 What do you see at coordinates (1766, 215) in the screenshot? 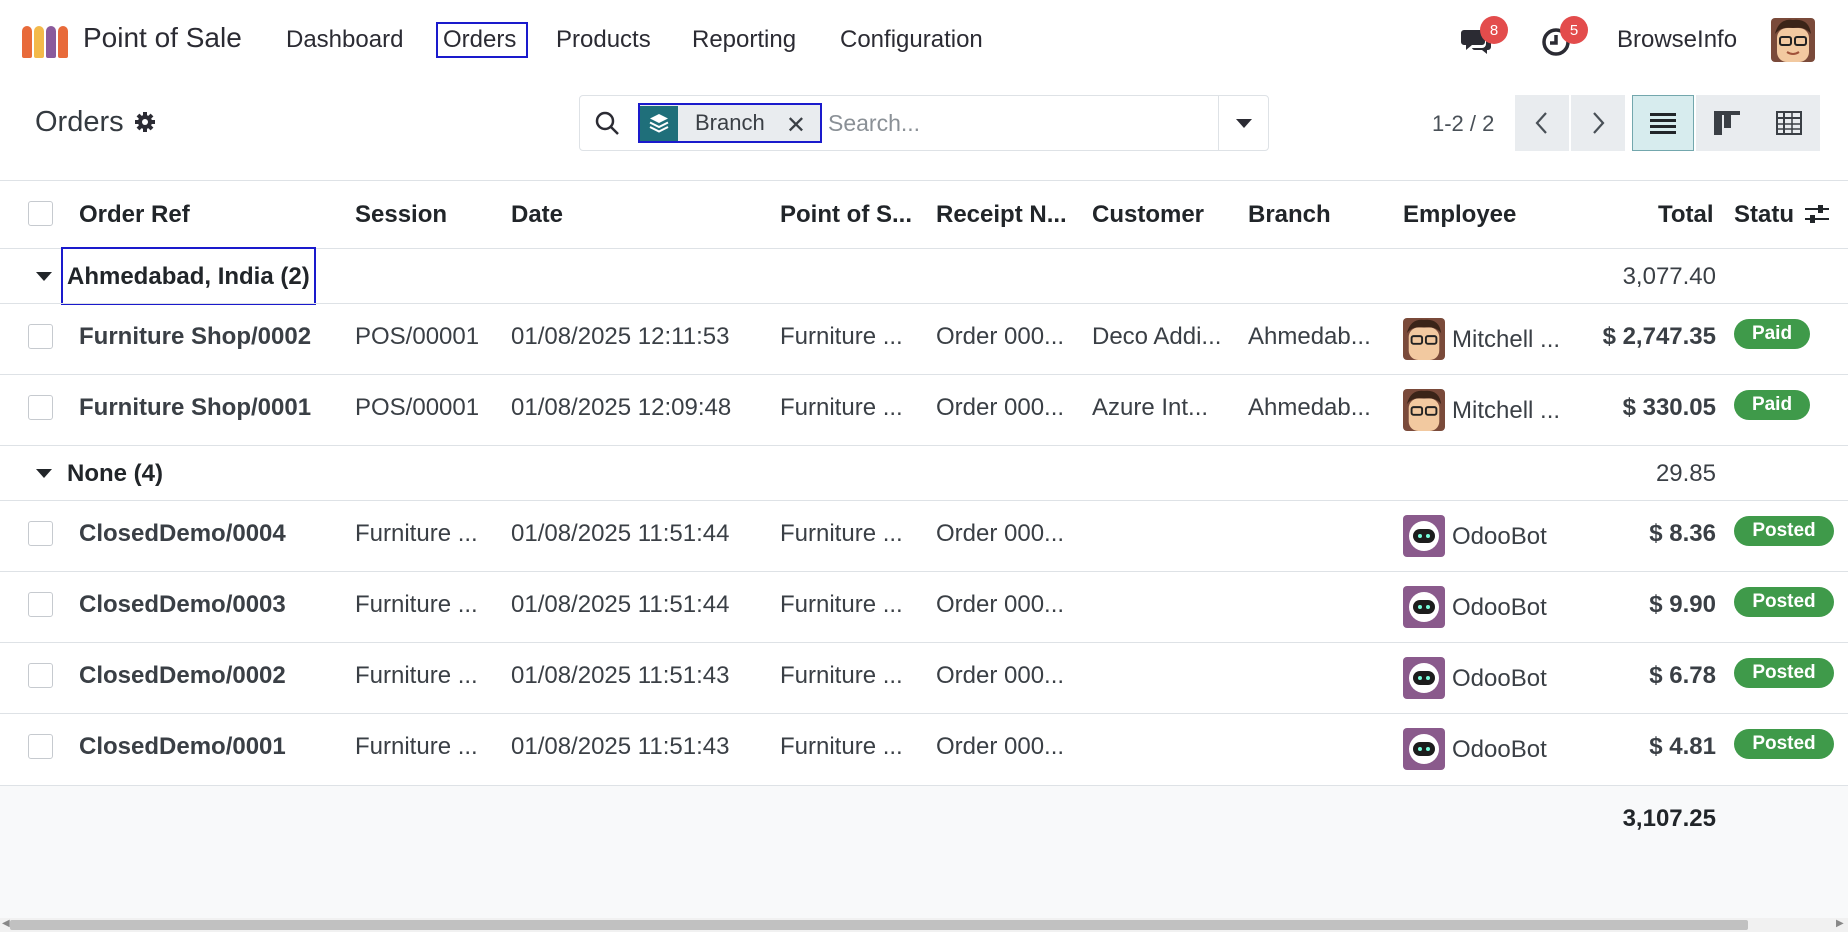
I see `column-header-status: Statu` at bounding box center [1766, 215].